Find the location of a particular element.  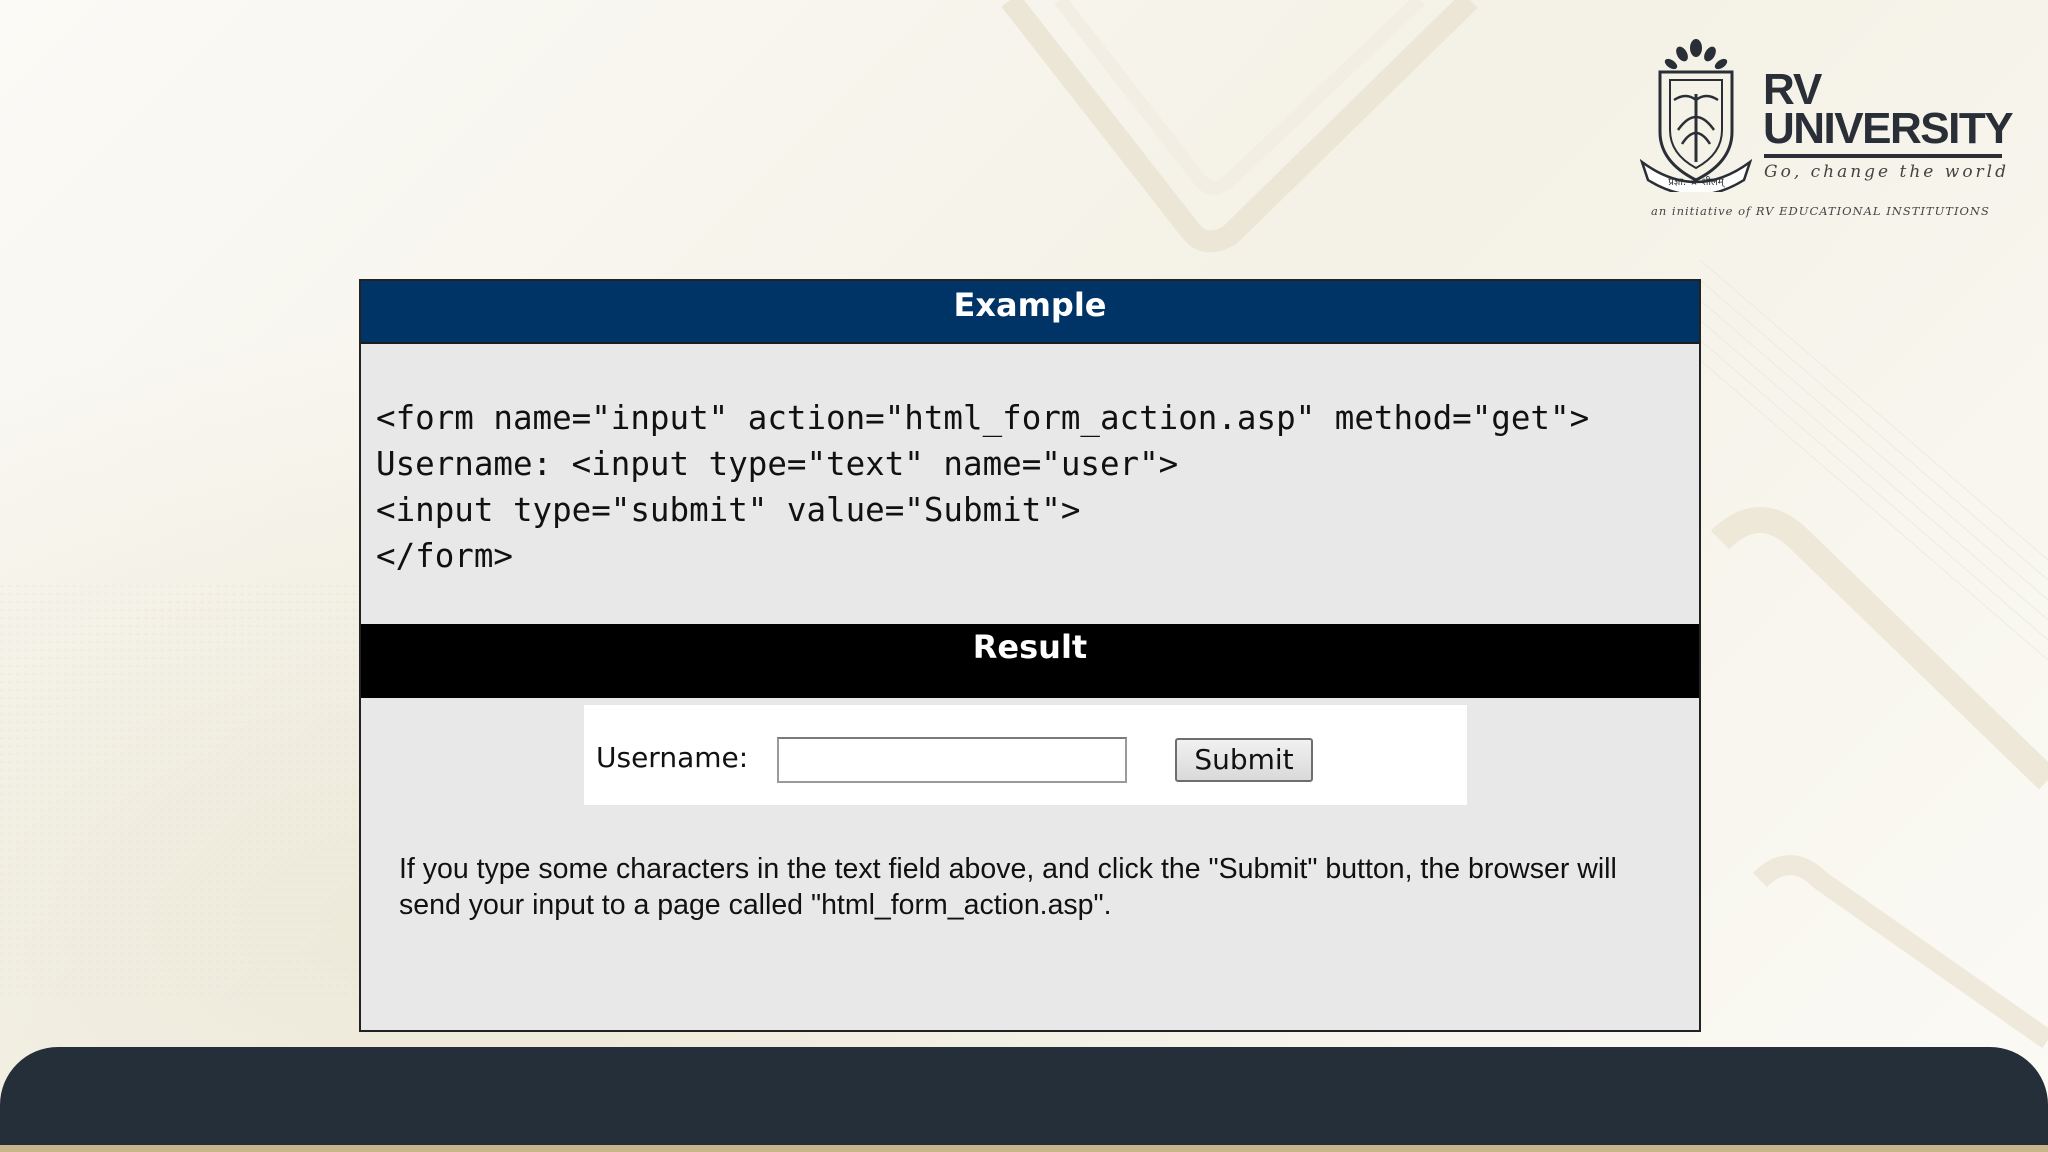

result-title: Result is located at coordinates (1030, 647).